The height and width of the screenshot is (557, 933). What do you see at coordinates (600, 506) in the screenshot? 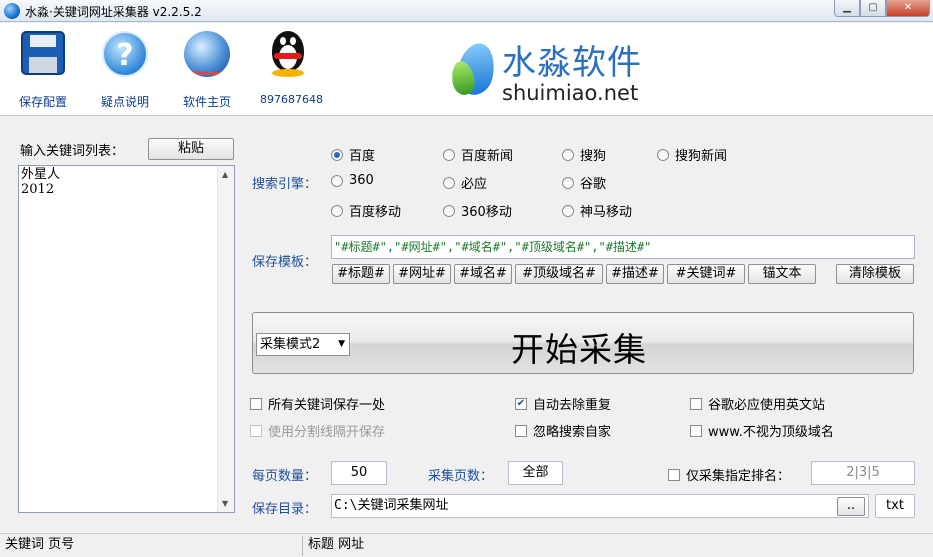
I see `save-dir-input: C:\关键词采集网址` at bounding box center [600, 506].